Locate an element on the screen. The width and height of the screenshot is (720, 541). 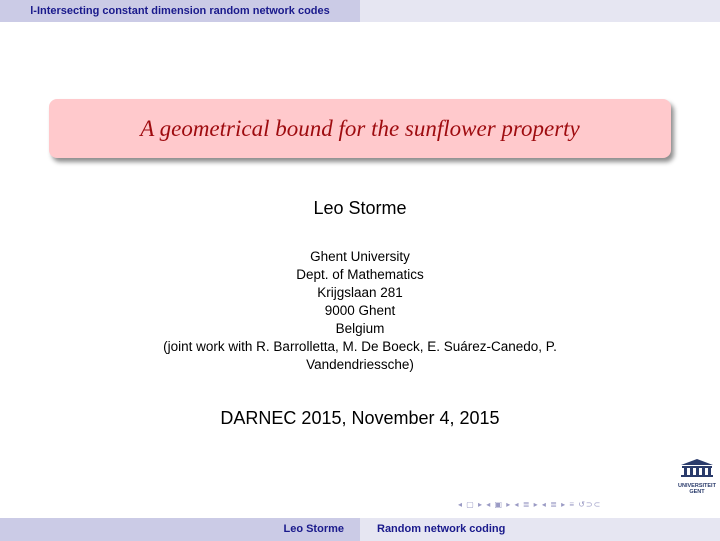
affiliation-line: Dept. of Mathematics is located at coordinates (360, 274).